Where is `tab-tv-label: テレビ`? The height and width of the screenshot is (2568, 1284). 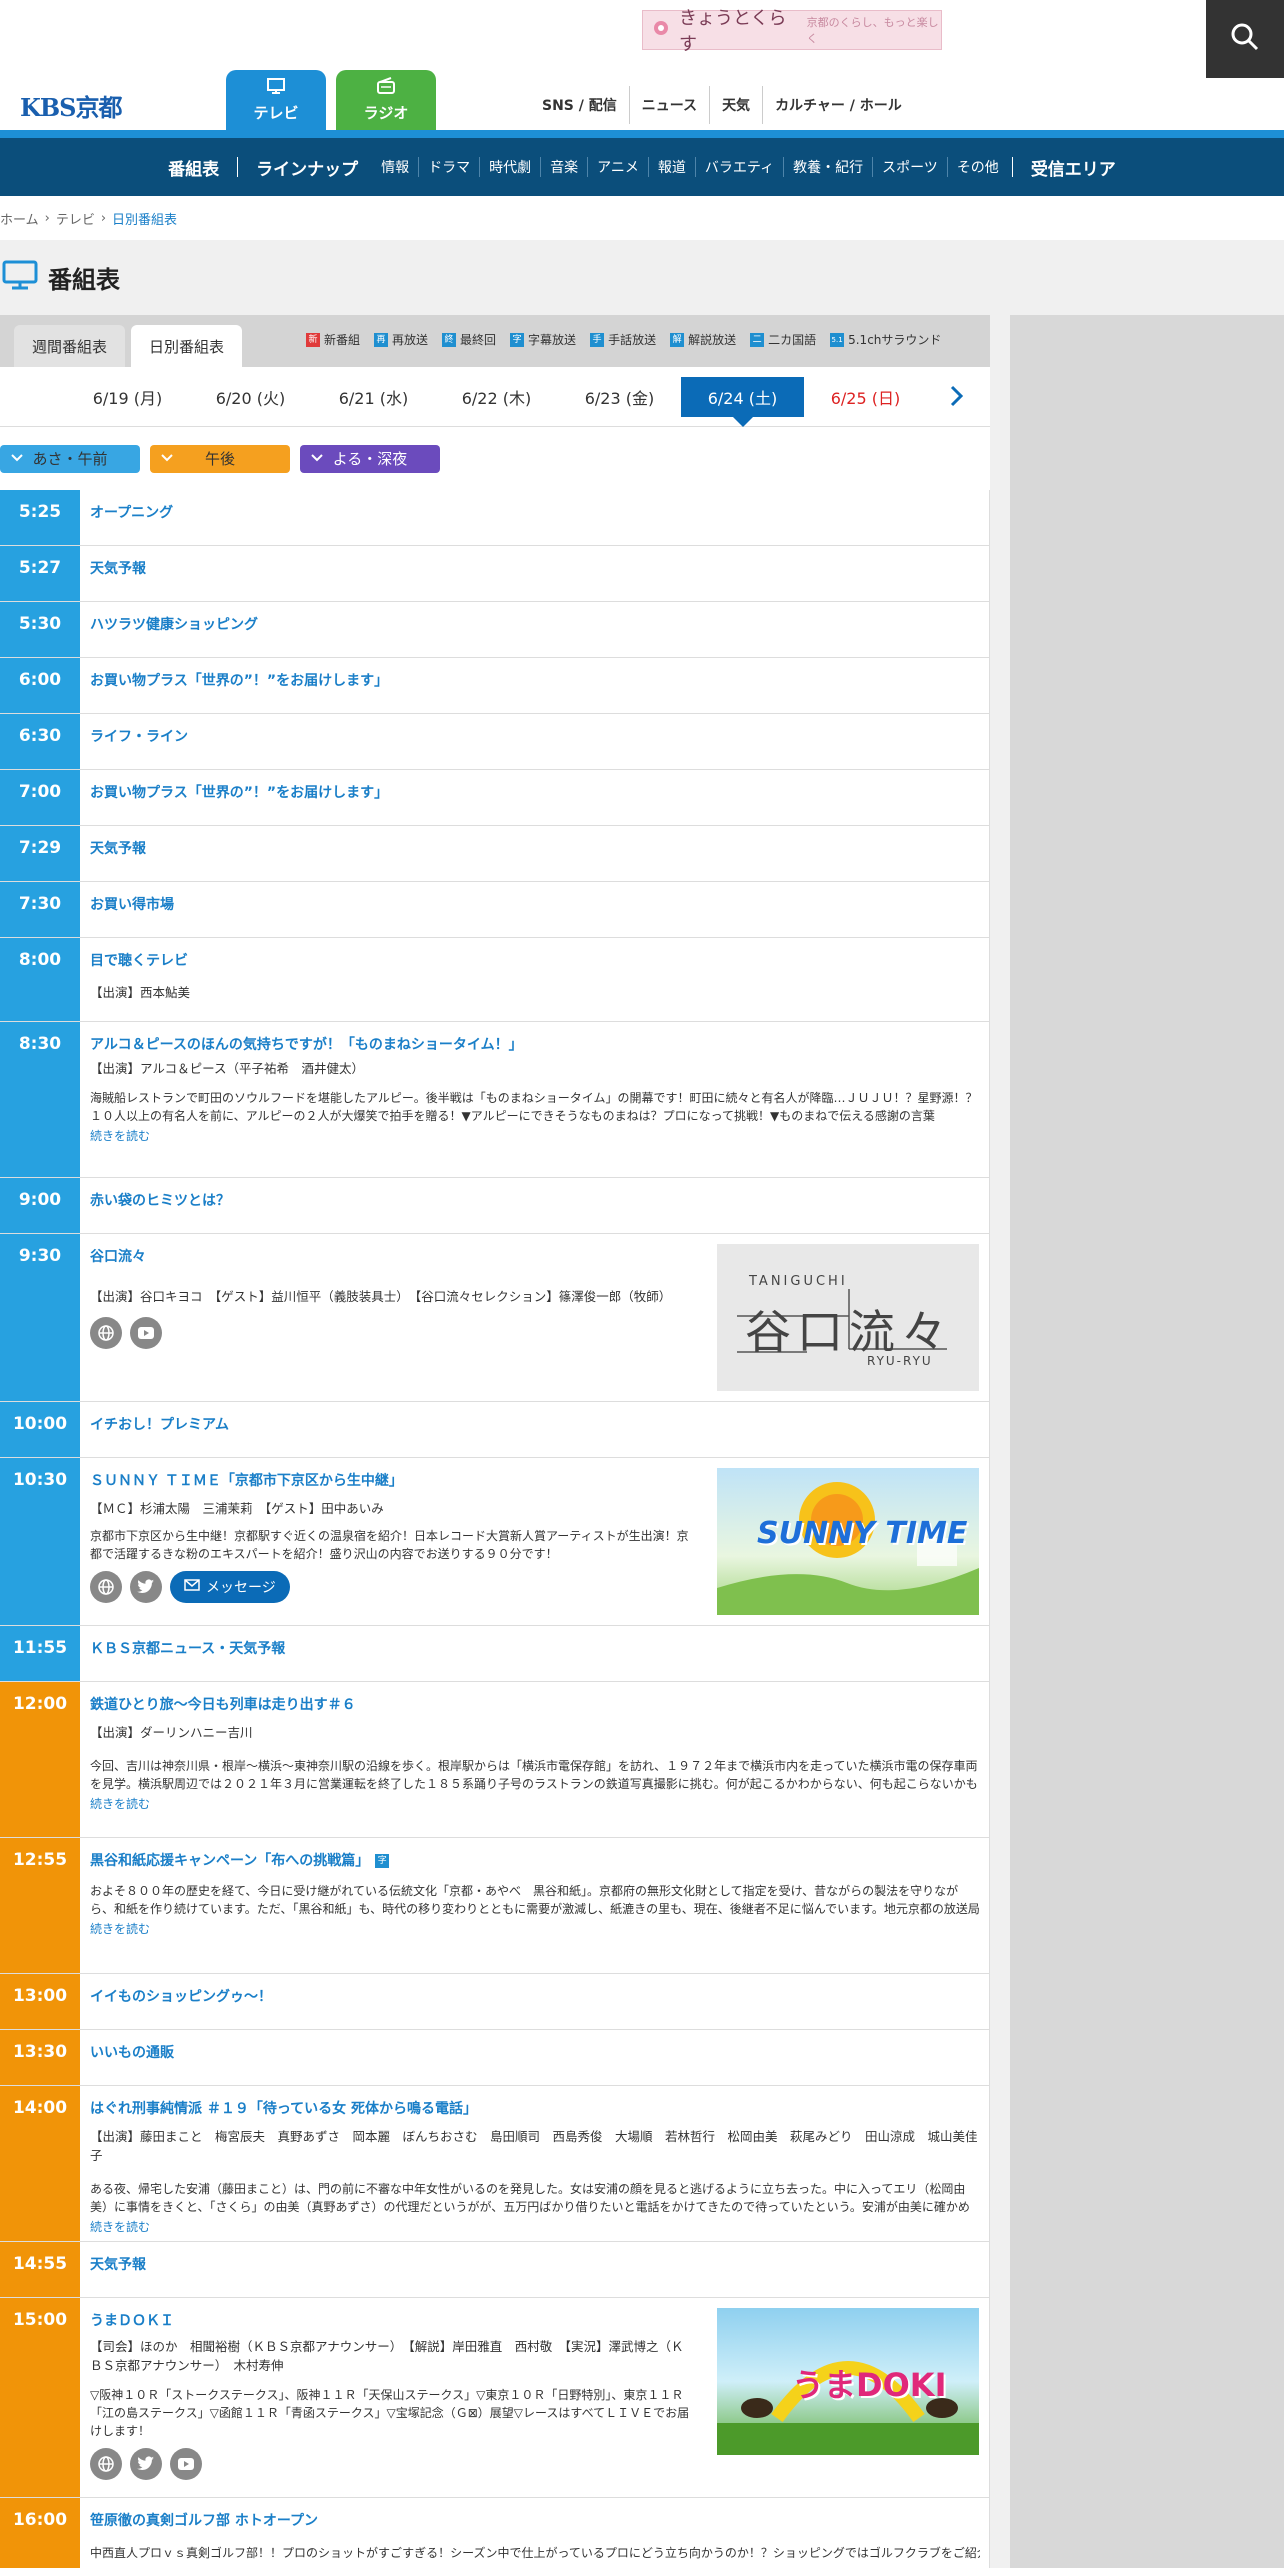 tab-tv-label: テレビ is located at coordinates (276, 113).